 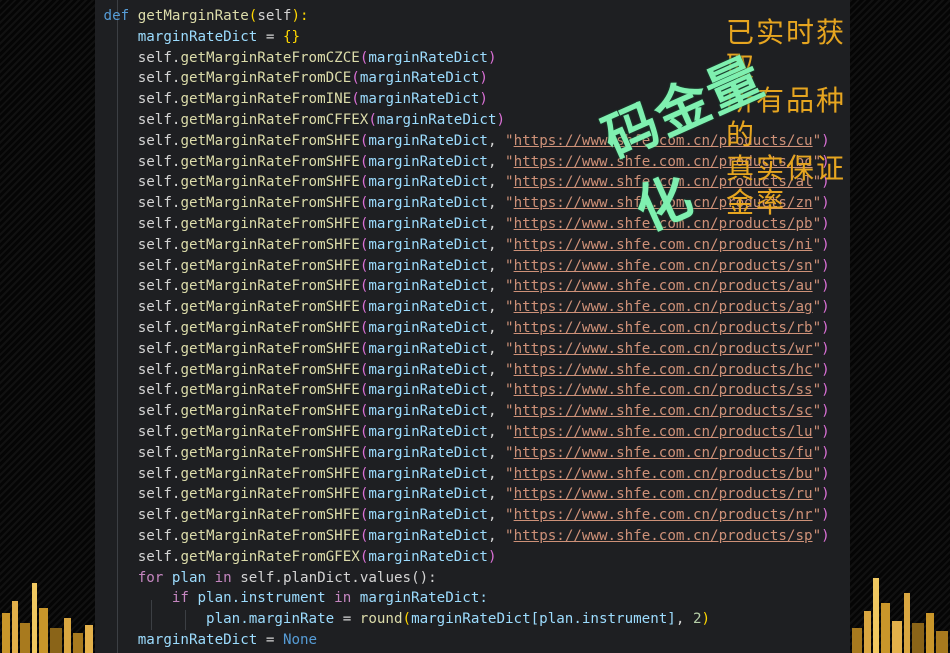 I want to click on gold-skyline-right, so click(x=900, y=615).